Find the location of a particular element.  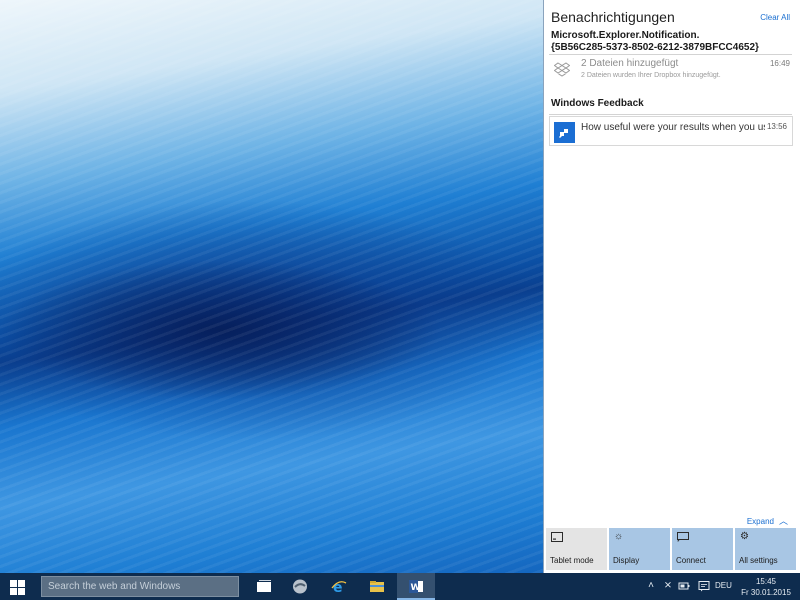

app-icon is located at coordinates (300, 586).